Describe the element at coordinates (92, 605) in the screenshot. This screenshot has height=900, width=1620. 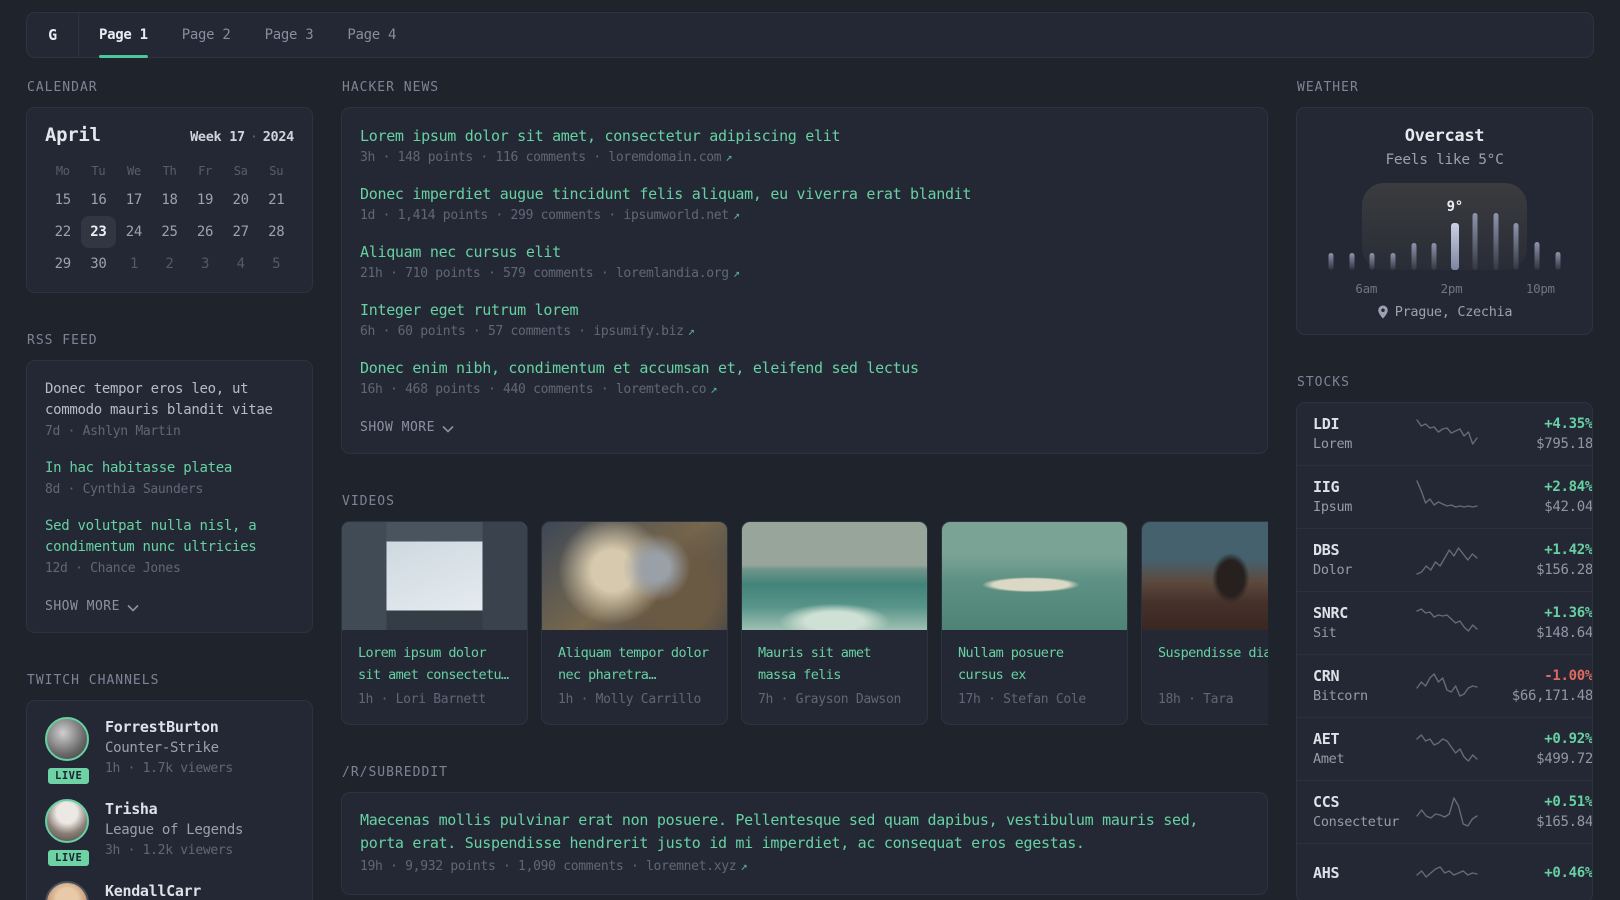
I see `rss-show-more-button: SHOW MORE` at that location.